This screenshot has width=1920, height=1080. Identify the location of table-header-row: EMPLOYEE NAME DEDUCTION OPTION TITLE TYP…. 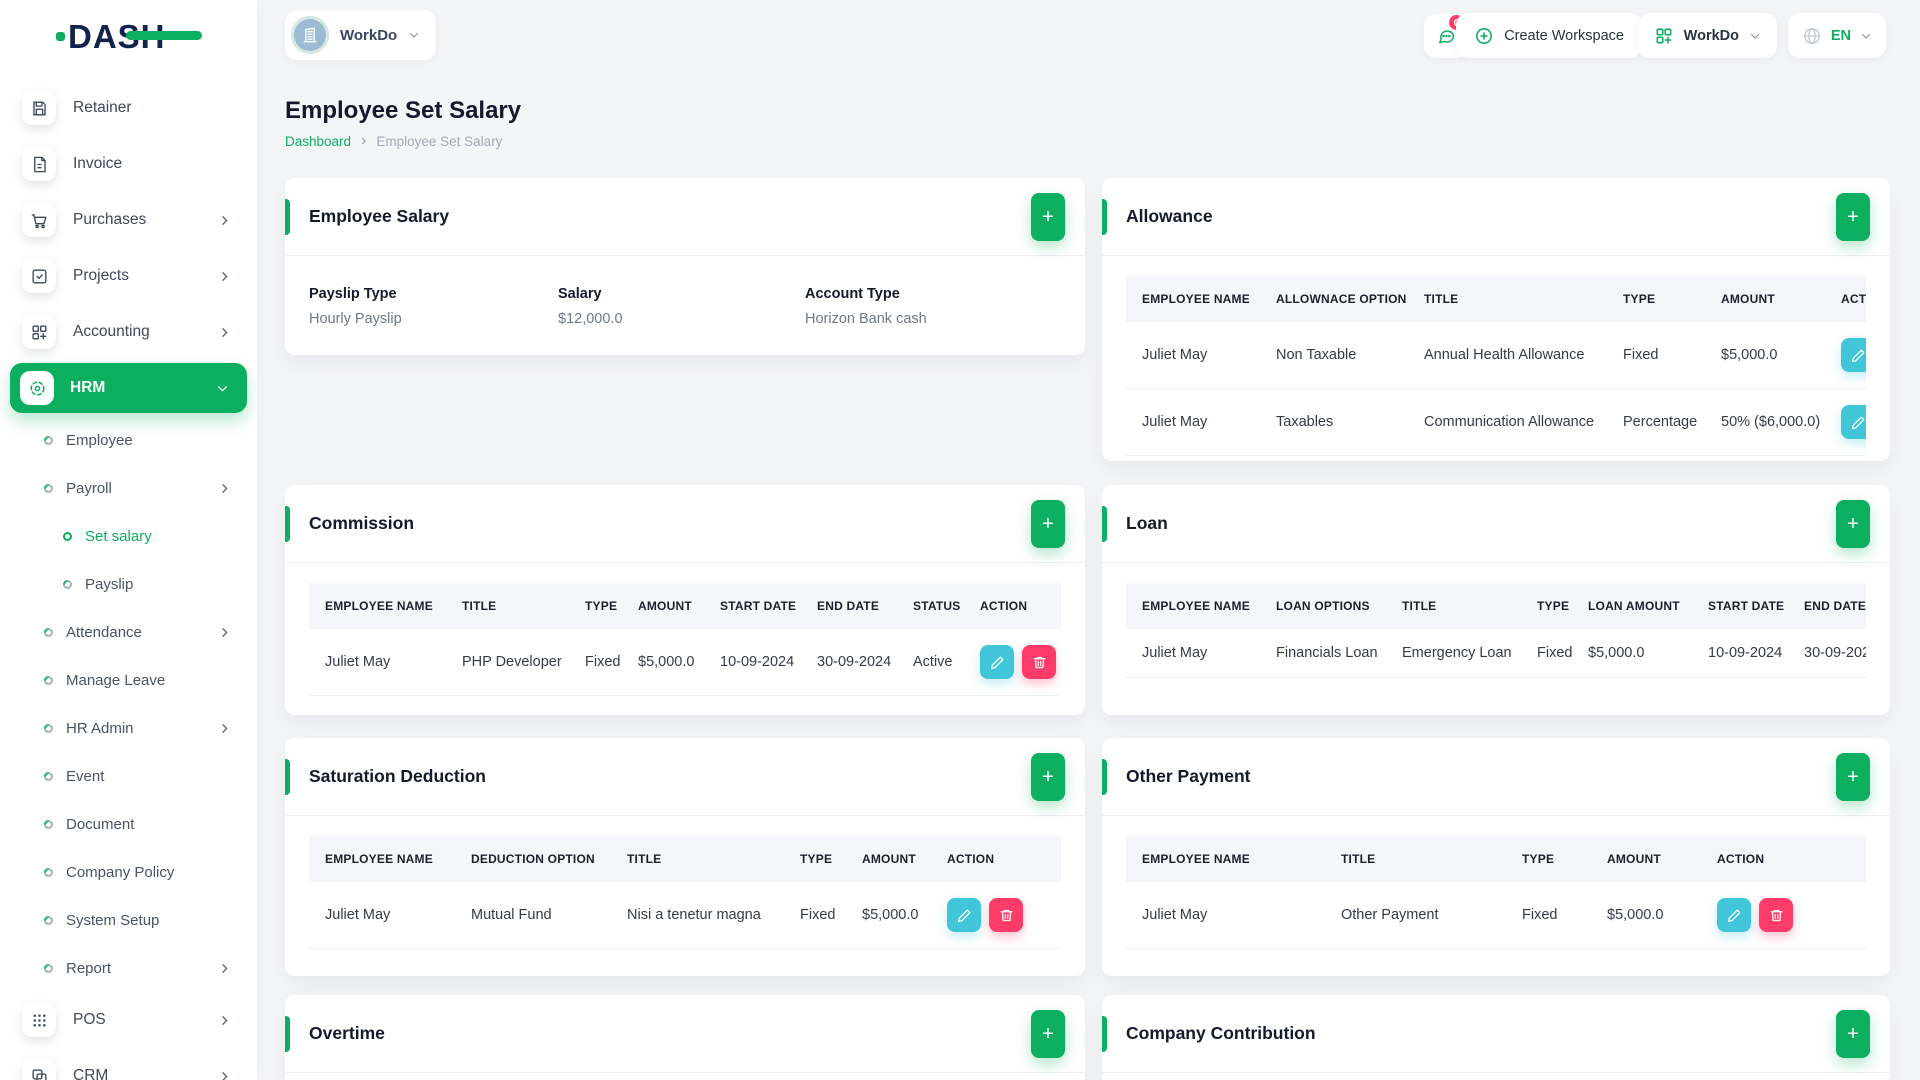
(685, 859).